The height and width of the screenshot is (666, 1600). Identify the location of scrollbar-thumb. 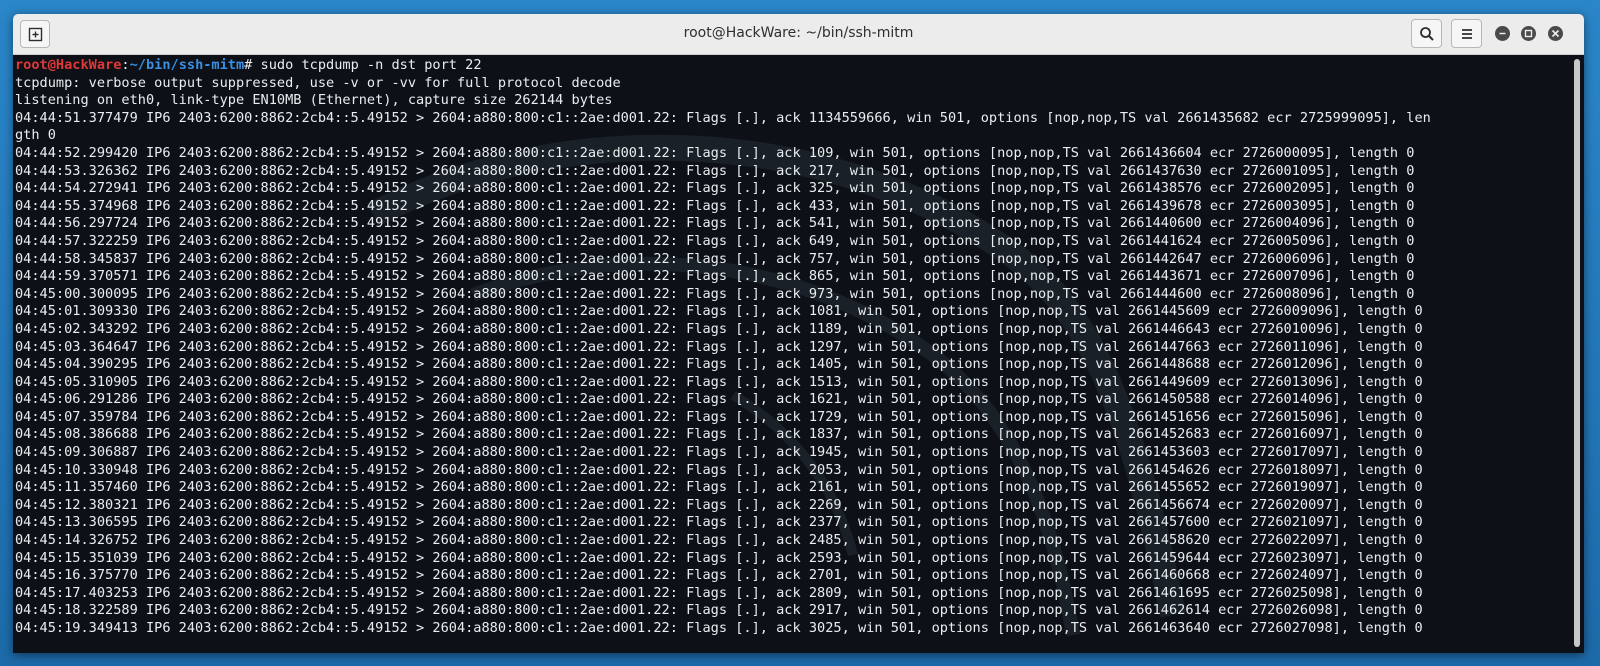
(1577, 353).